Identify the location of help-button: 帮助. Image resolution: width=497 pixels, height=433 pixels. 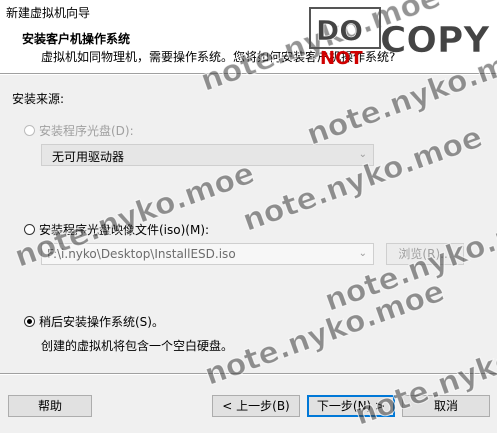
(50, 406).